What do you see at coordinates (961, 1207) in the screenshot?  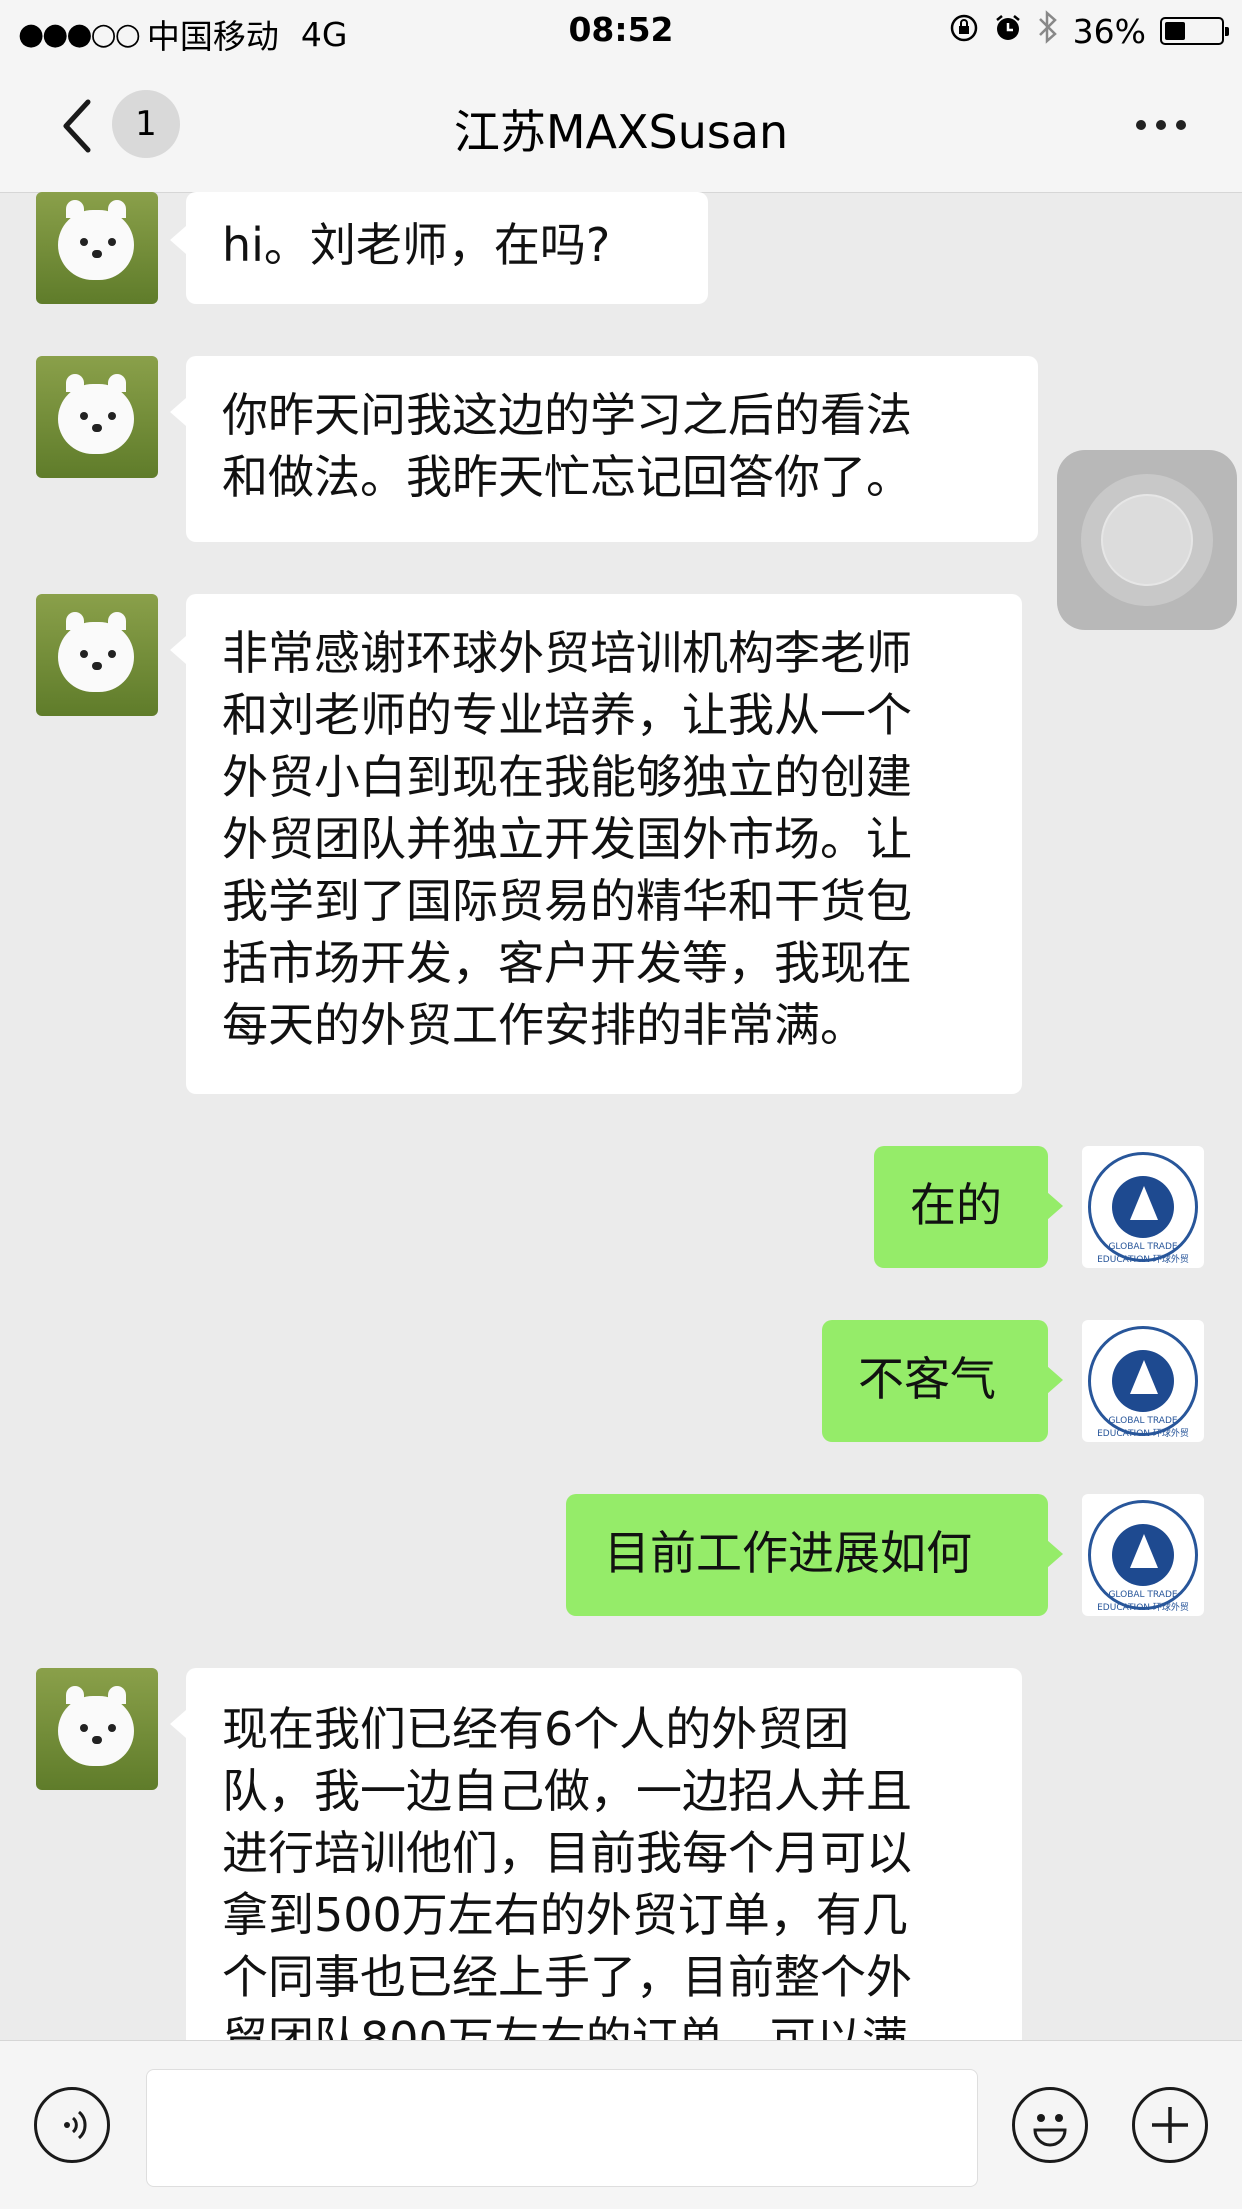 I see `message-bubble-sent: 在的` at bounding box center [961, 1207].